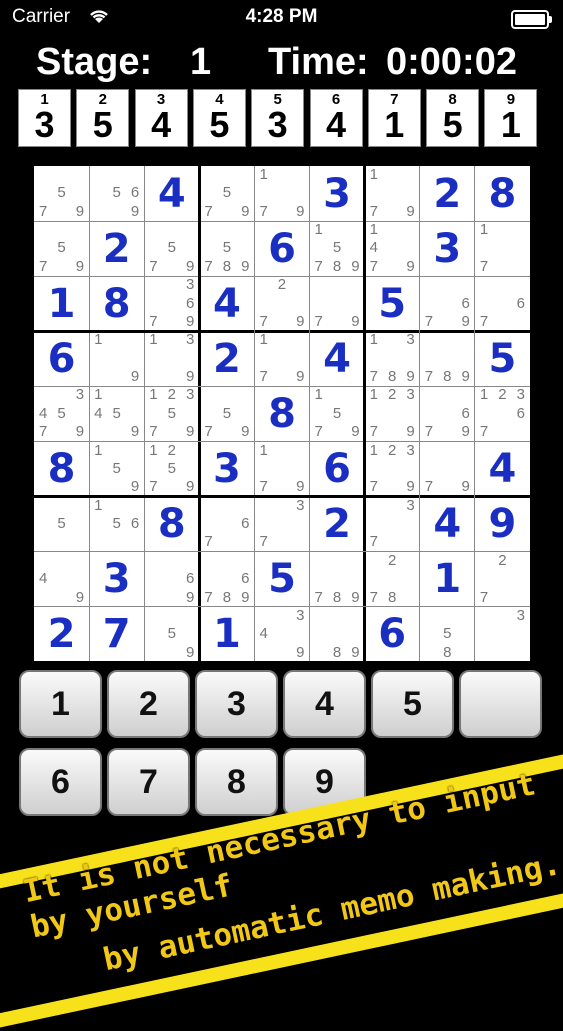 The image size is (563, 1031). Describe the element at coordinates (61, 634) in the screenshot. I see `grid-cell-r9c1: 2` at that location.